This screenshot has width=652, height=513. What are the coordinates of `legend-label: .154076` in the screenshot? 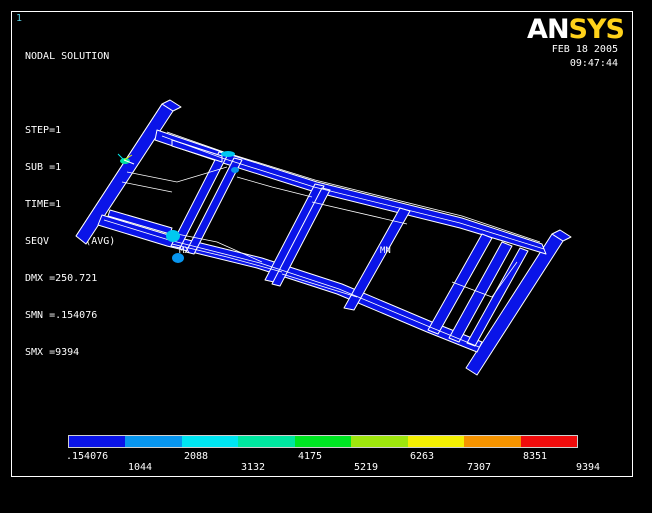 It's located at (87, 456).